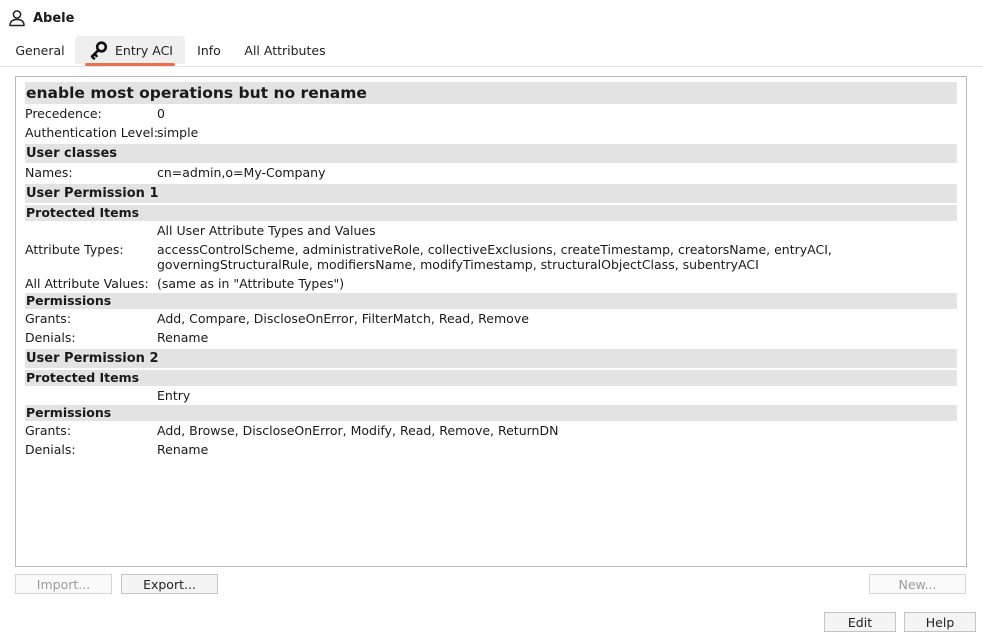 This screenshot has height=640, width=983. Describe the element at coordinates (491, 358) in the screenshot. I see `user-permission-2-heading: User Permission 2` at that location.